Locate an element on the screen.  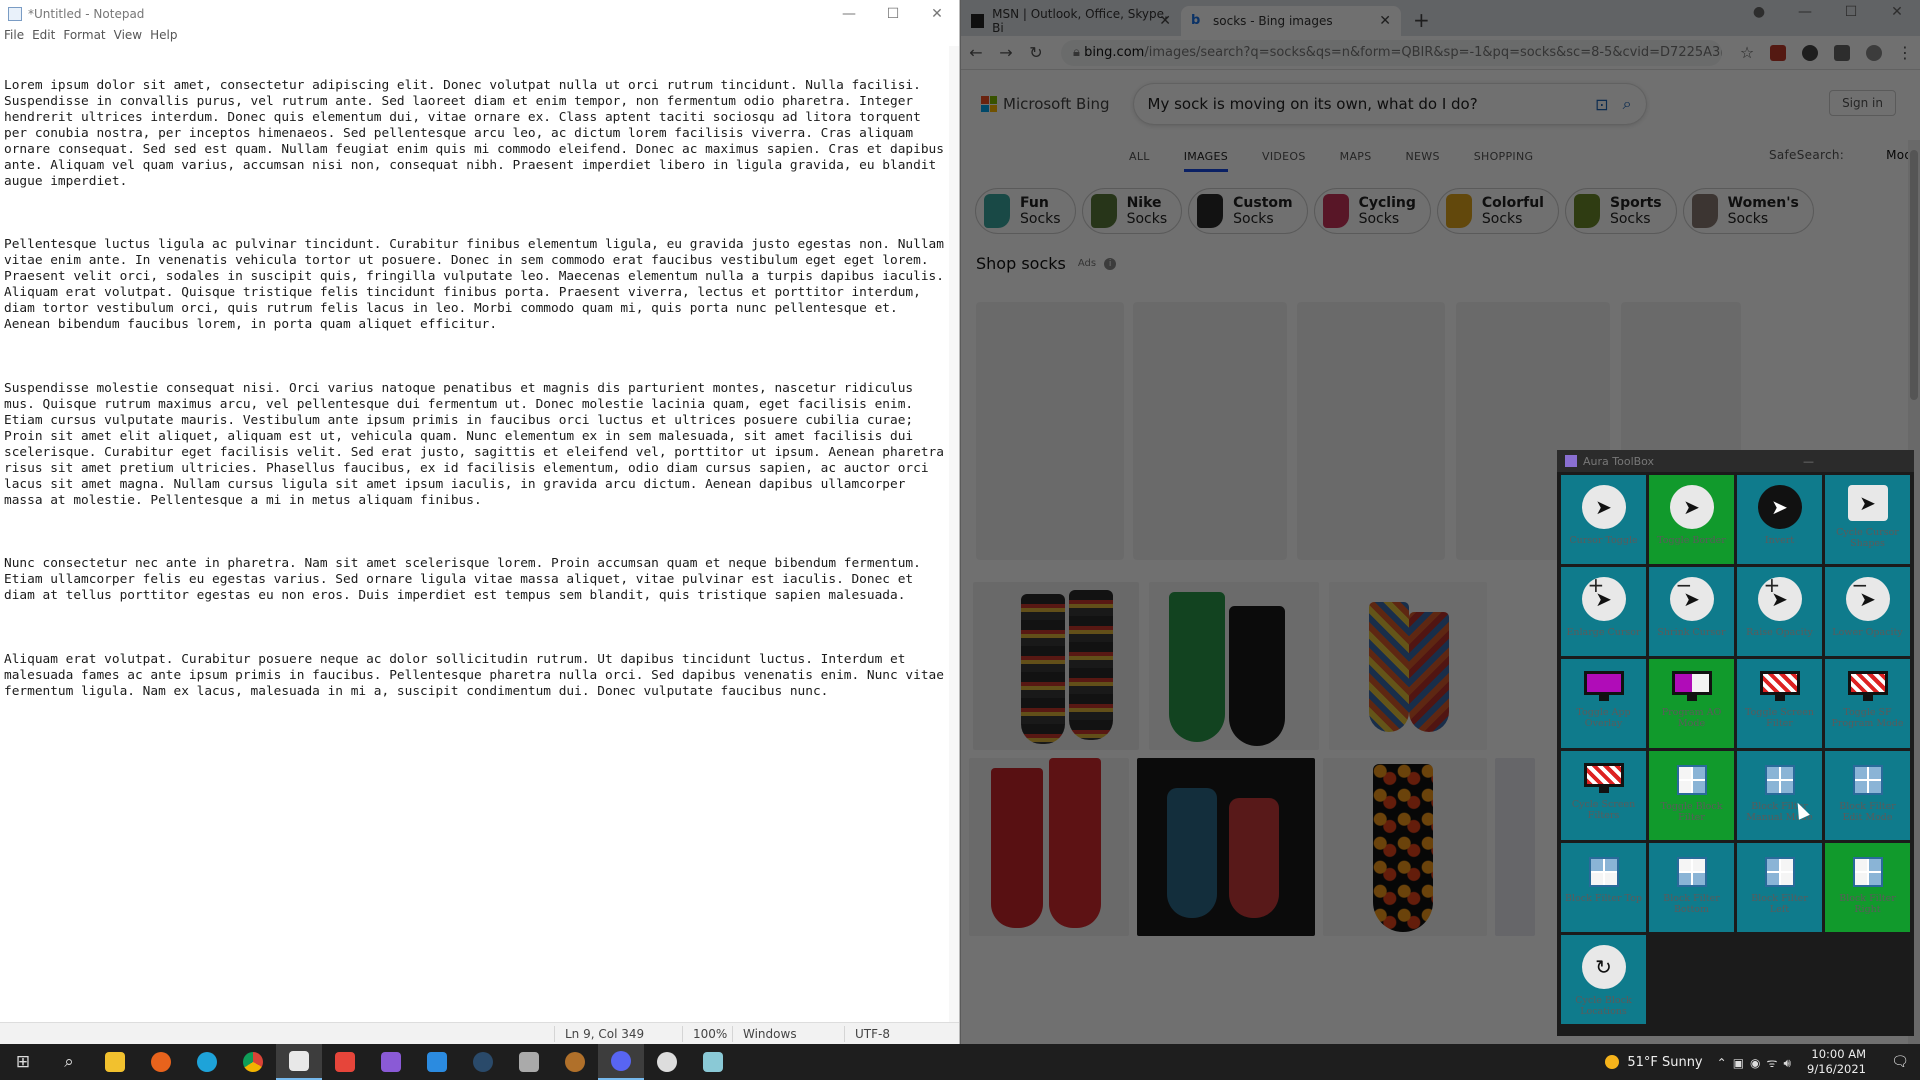
toolbox-button-program-ao-mode: Program AO Mode is located at coordinates (1691, 703).